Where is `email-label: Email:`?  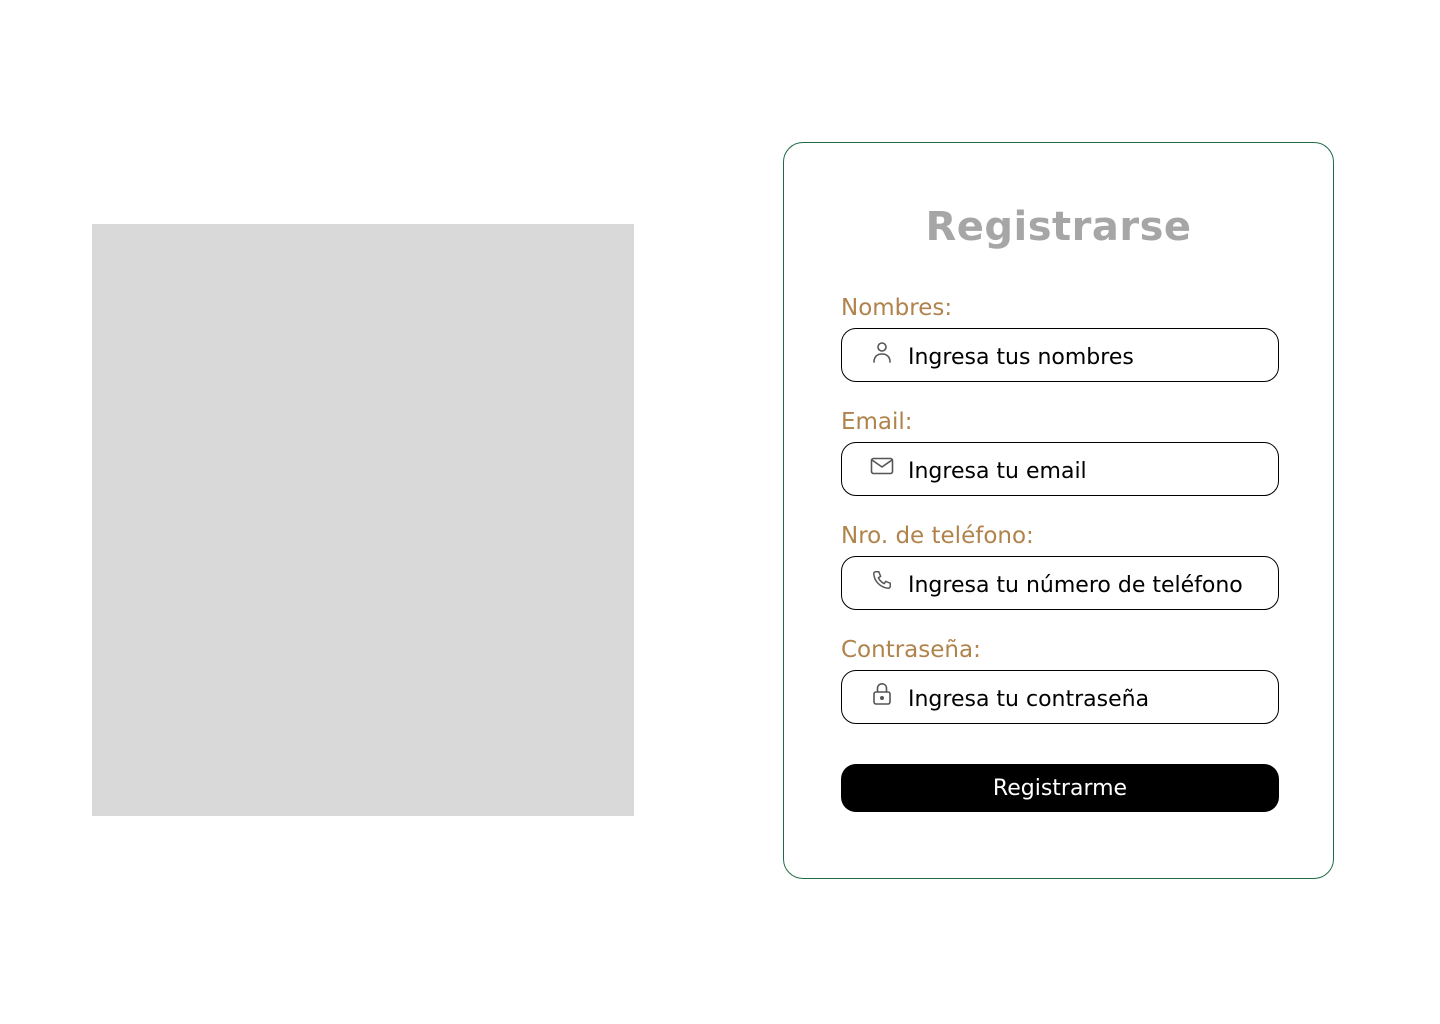 email-label: Email: is located at coordinates (877, 422).